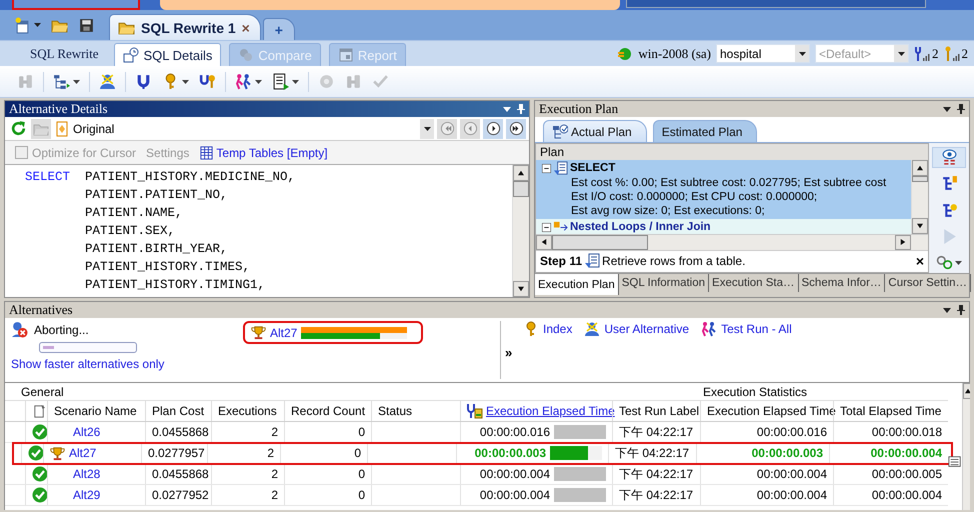 This screenshot has width=974, height=512. What do you see at coordinates (86, 495) in the screenshot?
I see `scenario-name: Alt29` at bounding box center [86, 495].